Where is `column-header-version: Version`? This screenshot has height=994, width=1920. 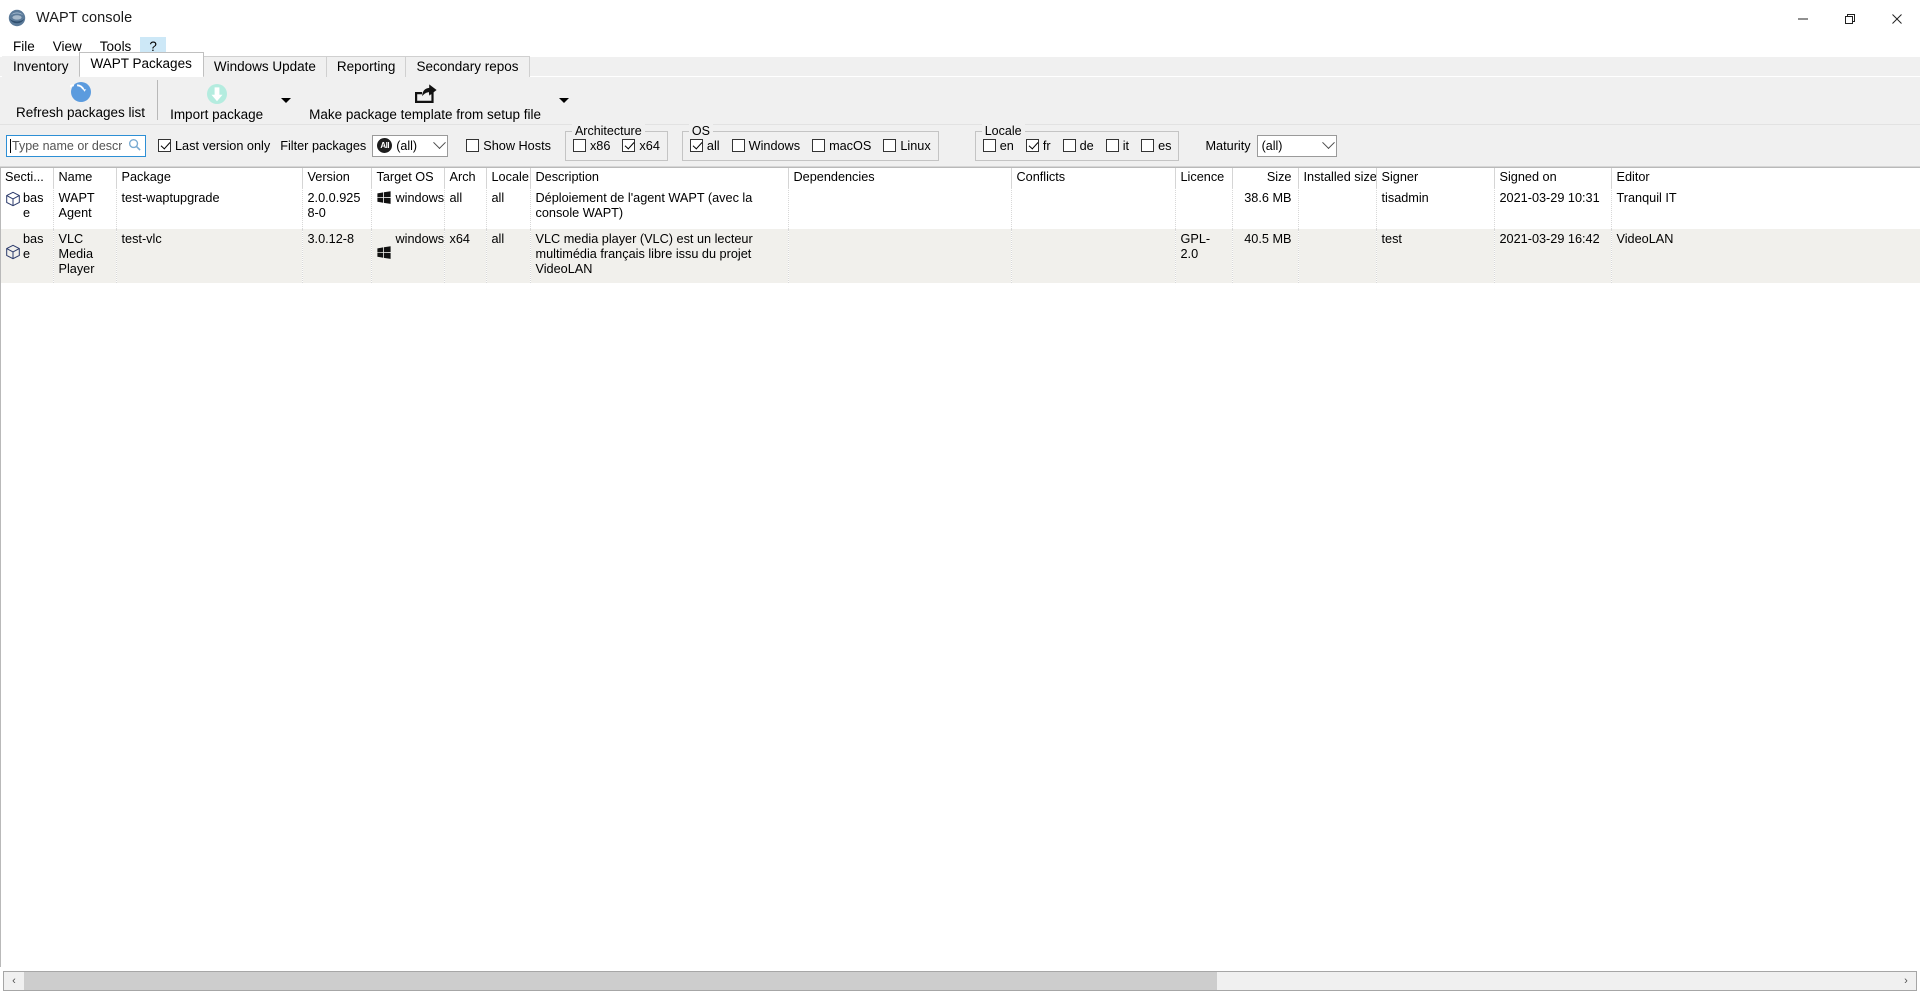
column-header-version: Version is located at coordinates (337, 178).